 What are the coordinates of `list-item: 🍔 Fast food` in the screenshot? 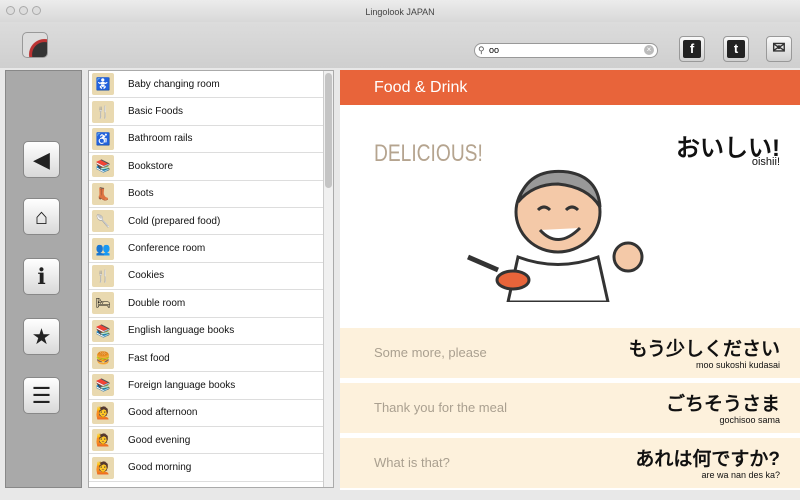 It's located at (211, 359).